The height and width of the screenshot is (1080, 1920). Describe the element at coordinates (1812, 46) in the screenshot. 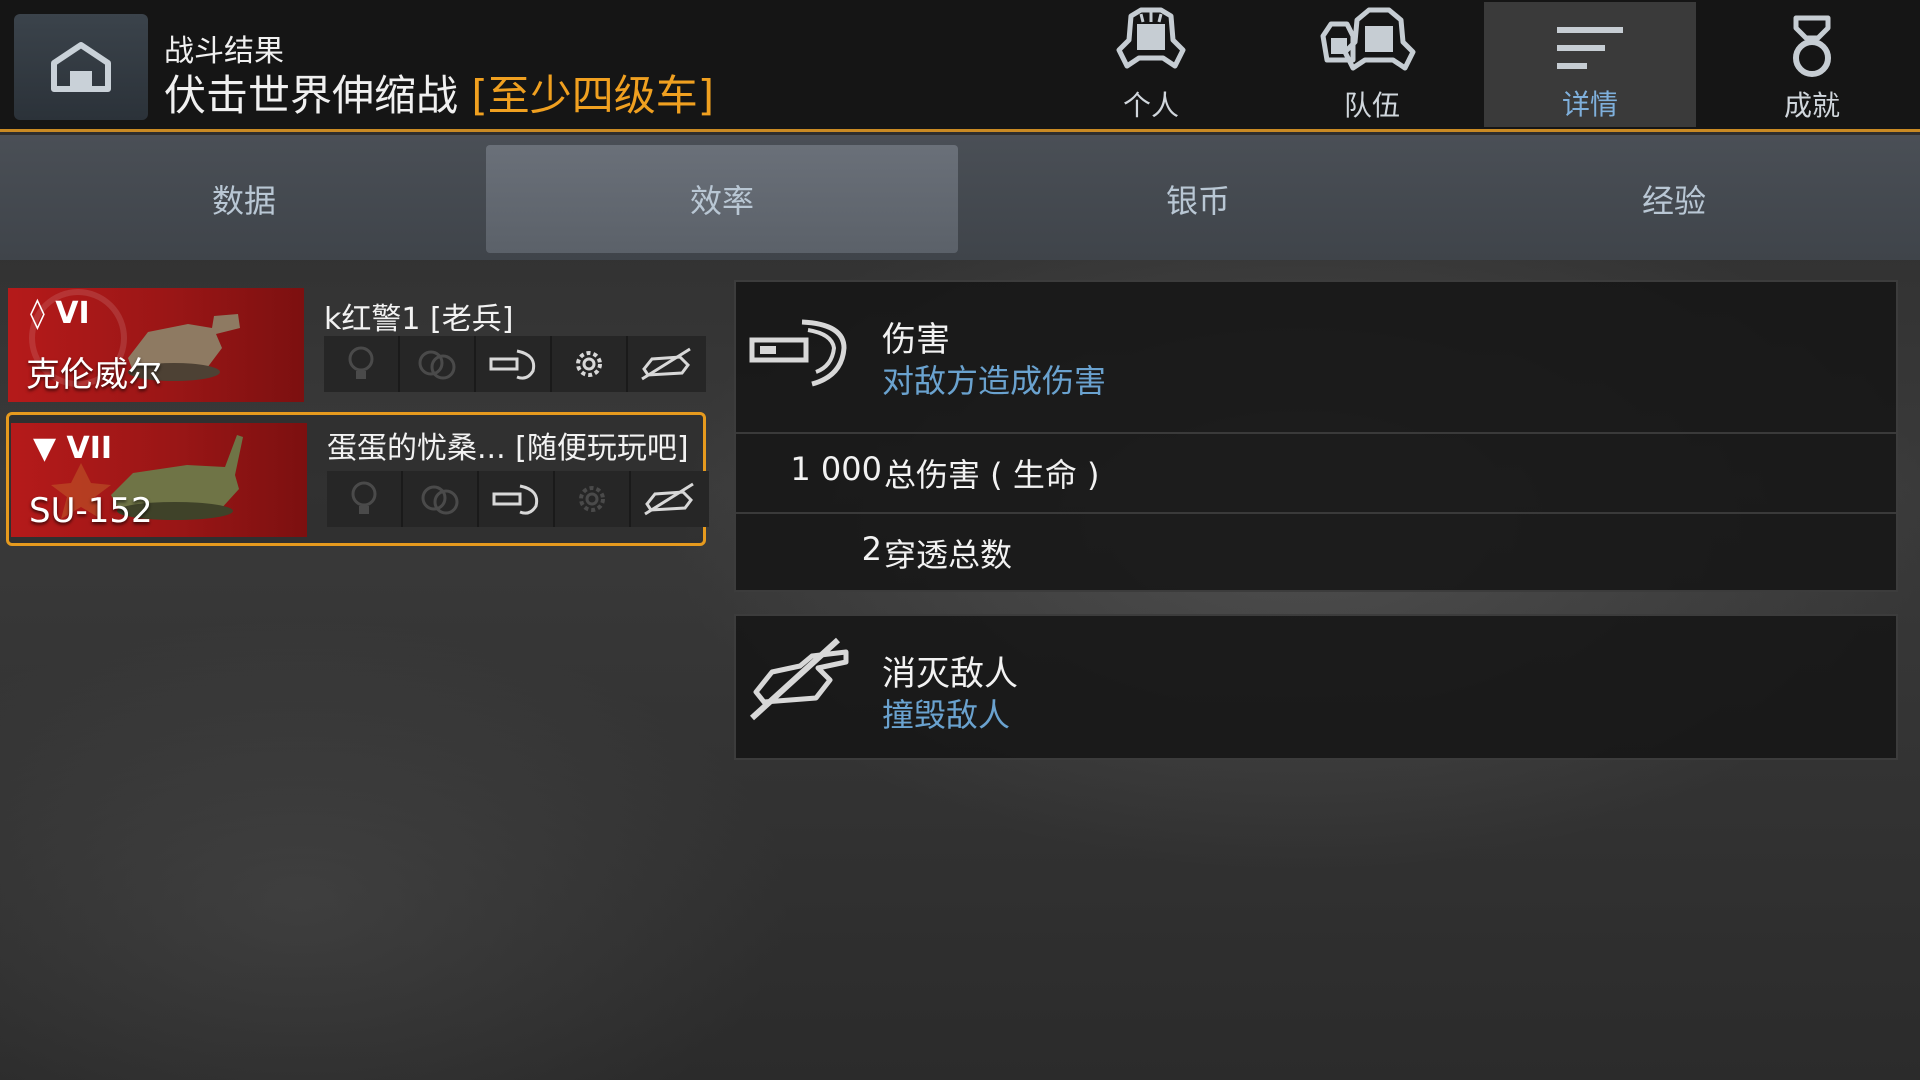

I see `medal-icon` at that location.